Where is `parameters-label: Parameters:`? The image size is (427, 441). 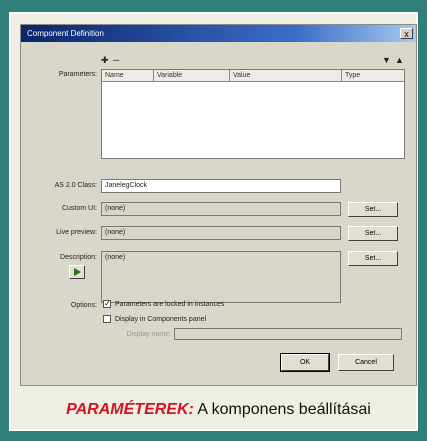
parameters-label: Parameters: is located at coordinates (77, 74).